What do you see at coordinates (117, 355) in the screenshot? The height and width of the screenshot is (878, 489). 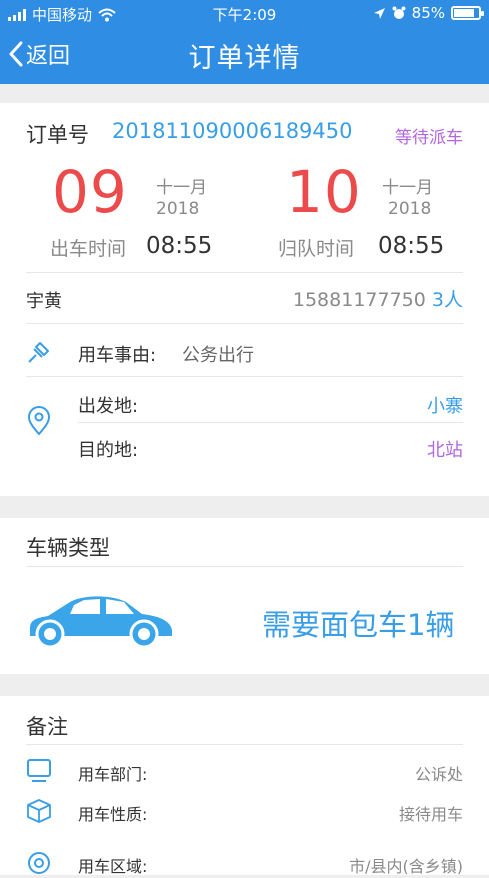 I see `reason-label: 用车事由:` at bounding box center [117, 355].